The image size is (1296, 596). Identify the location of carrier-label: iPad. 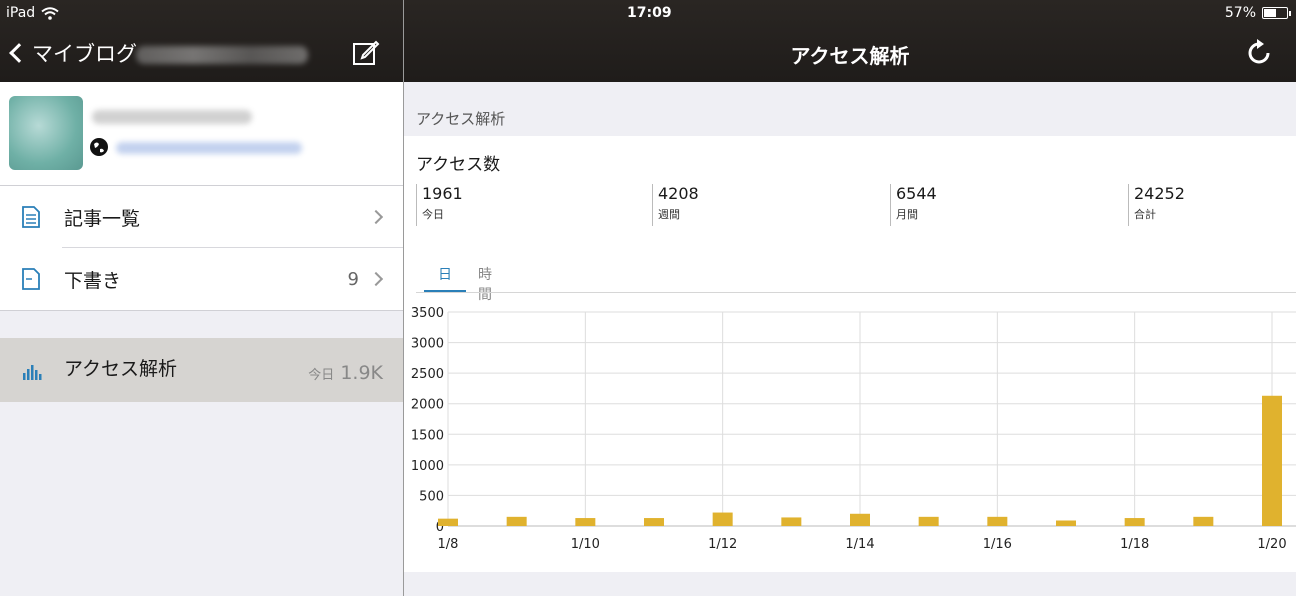
(21, 13).